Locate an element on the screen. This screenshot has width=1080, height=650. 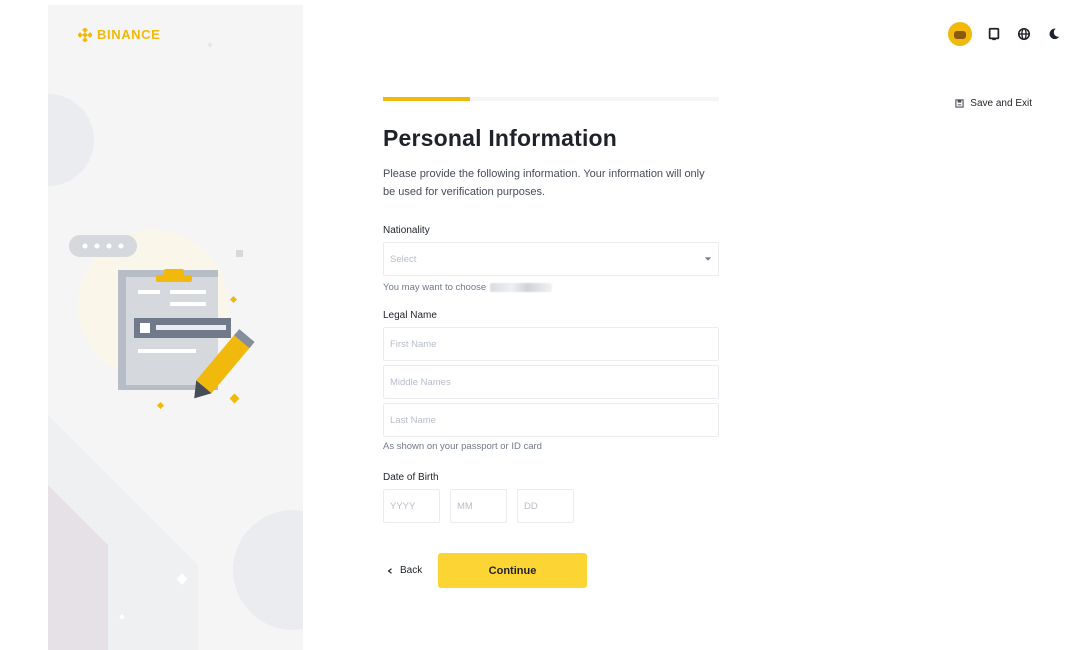
nationality-helper-text: You may want to choose is located at coordinates (435, 287).